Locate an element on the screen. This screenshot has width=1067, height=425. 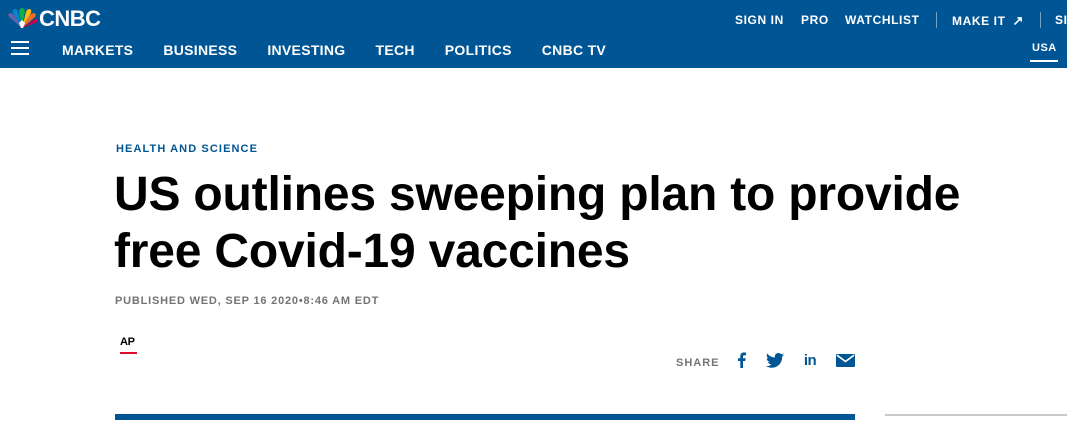
make-it-label: MAKE IT is located at coordinates (979, 21).